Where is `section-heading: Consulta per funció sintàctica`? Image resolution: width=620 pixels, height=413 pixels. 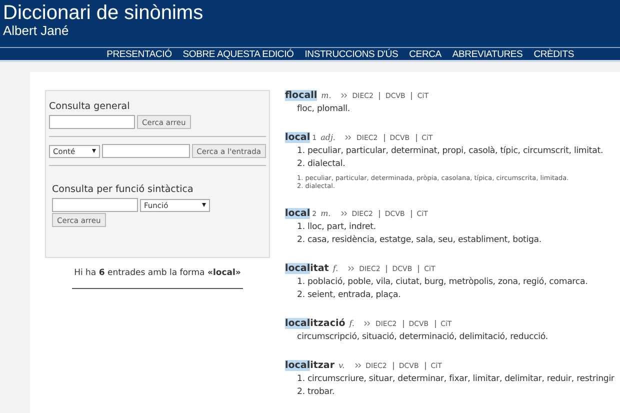 section-heading: Consulta per funció sintàctica is located at coordinates (123, 189).